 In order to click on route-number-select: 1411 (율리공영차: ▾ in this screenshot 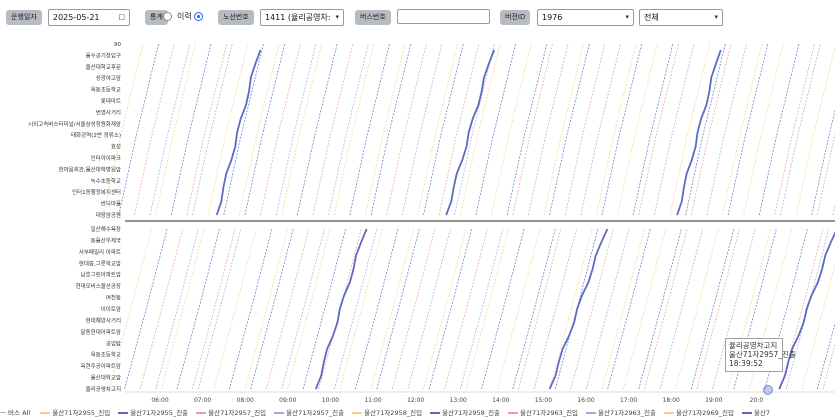, I will do `click(302, 17)`.